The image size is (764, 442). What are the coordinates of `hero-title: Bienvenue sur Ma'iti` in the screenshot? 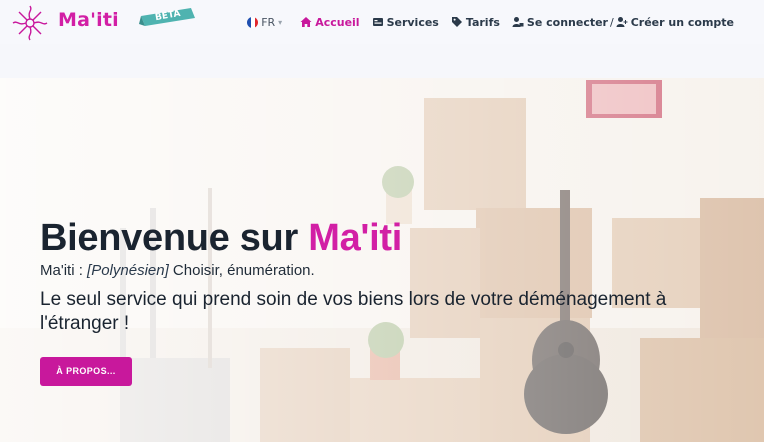 It's located at (221, 238).